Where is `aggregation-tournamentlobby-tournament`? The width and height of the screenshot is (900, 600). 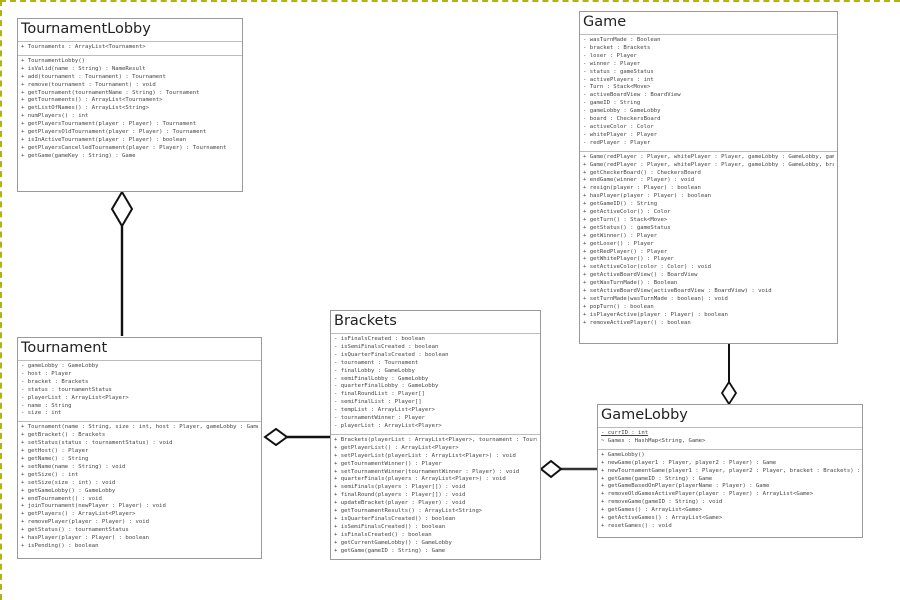
aggregation-tournamentlobby-tournament is located at coordinates (122, 263).